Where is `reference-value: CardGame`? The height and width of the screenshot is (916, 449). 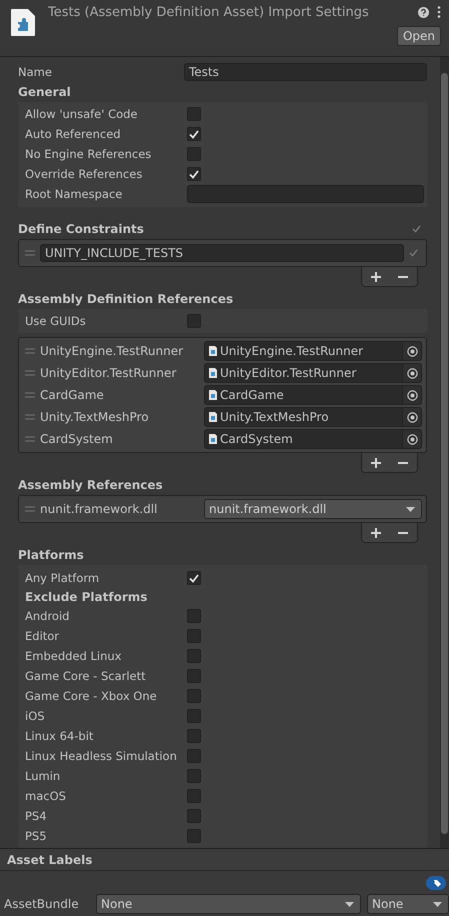
reference-value: CardGame is located at coordinates (252, 395).